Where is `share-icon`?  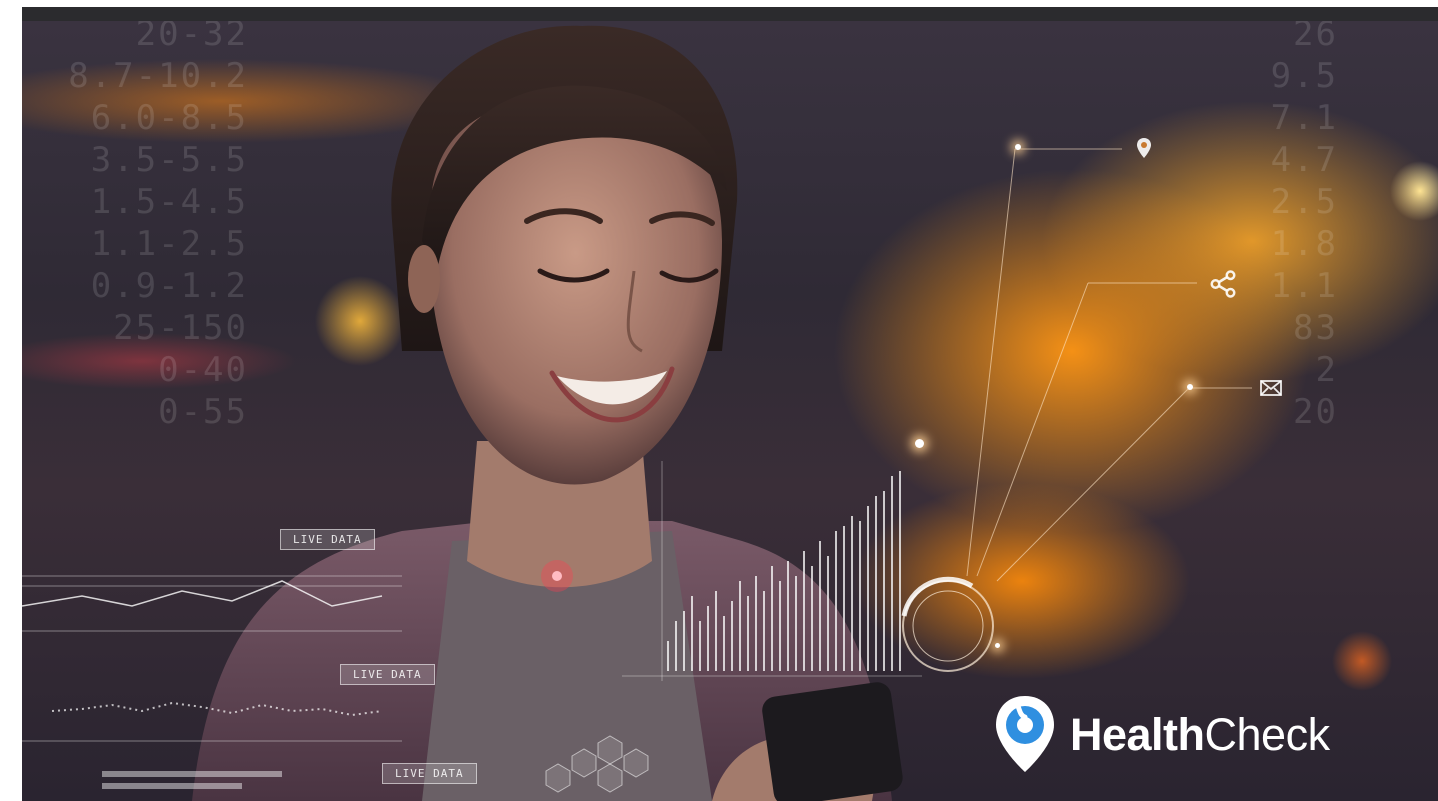
share-icon is located at coordinates (1223, 284).